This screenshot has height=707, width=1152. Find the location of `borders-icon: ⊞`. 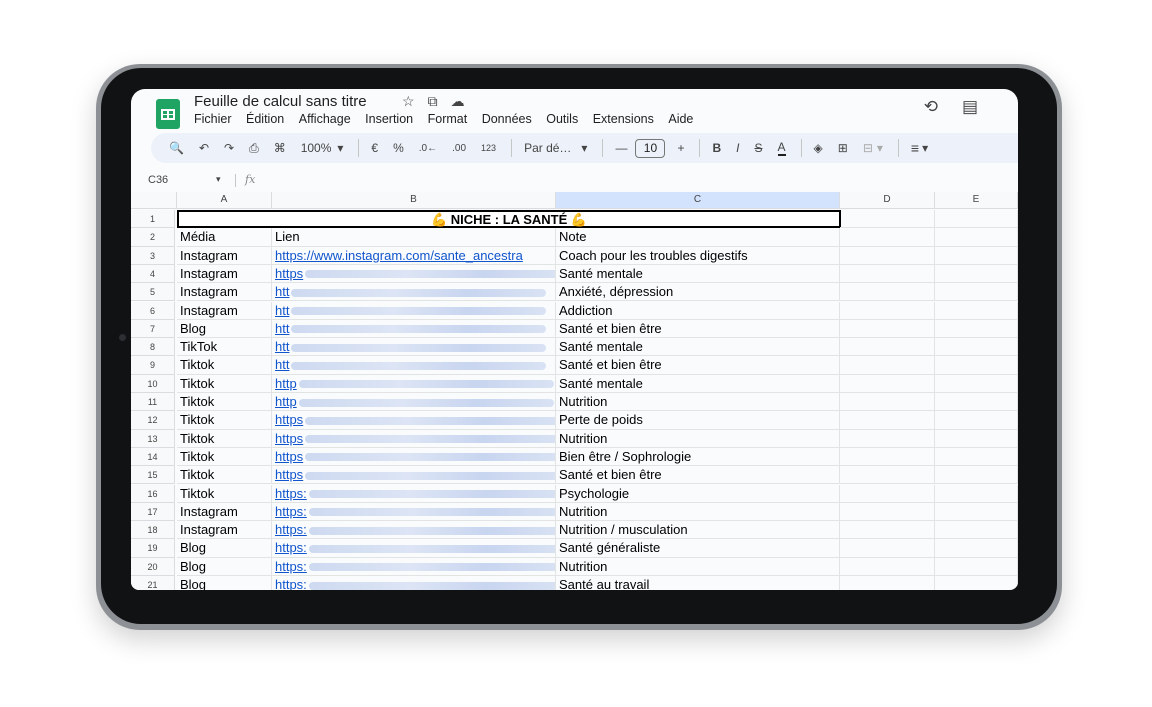

borders-icon: ⊞ is located at coordinates (843, 148).